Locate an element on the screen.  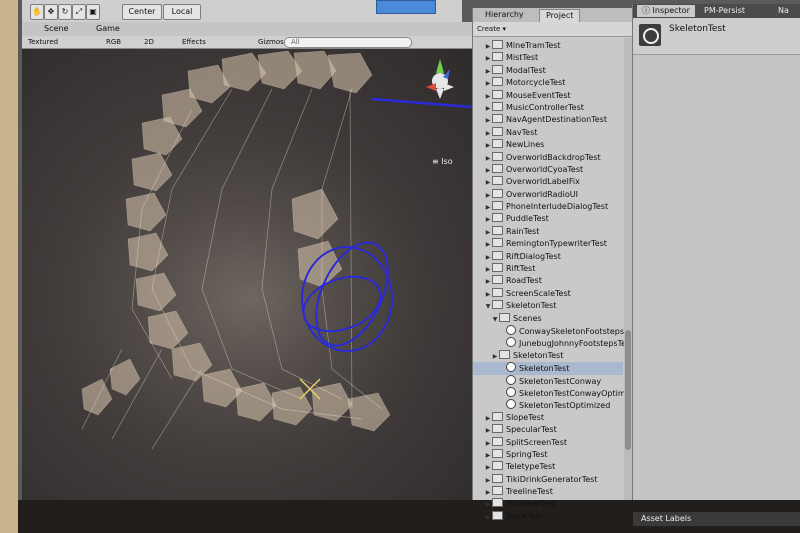
project-scrollbar-thumb is located at coordinates (628, 390).